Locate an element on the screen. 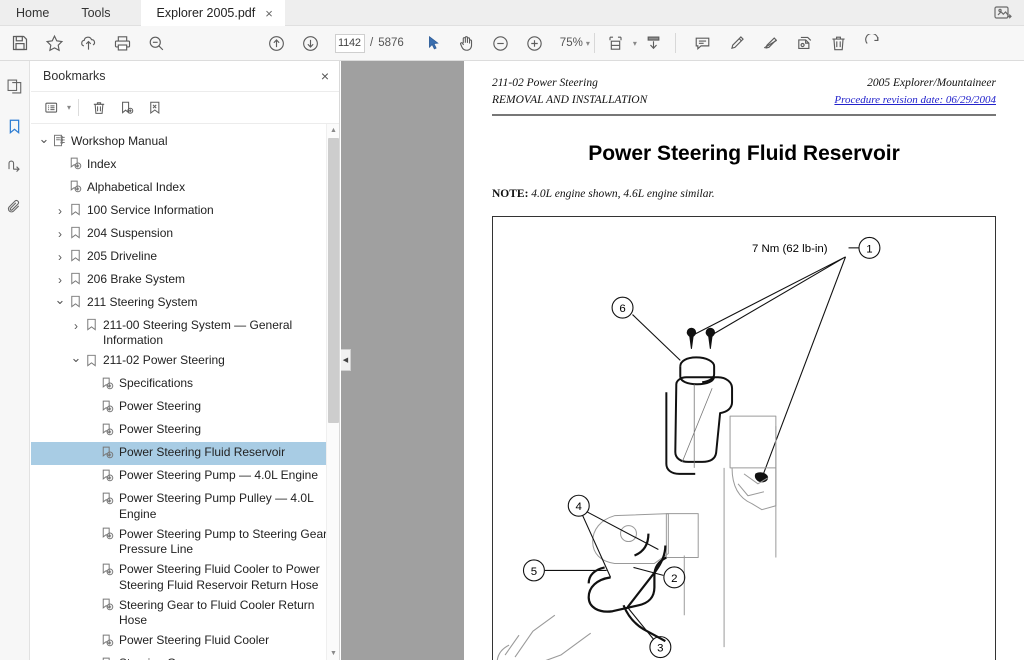 The image size is (1024, 660). rail-bookmarks is located at coordinates (15, 126).